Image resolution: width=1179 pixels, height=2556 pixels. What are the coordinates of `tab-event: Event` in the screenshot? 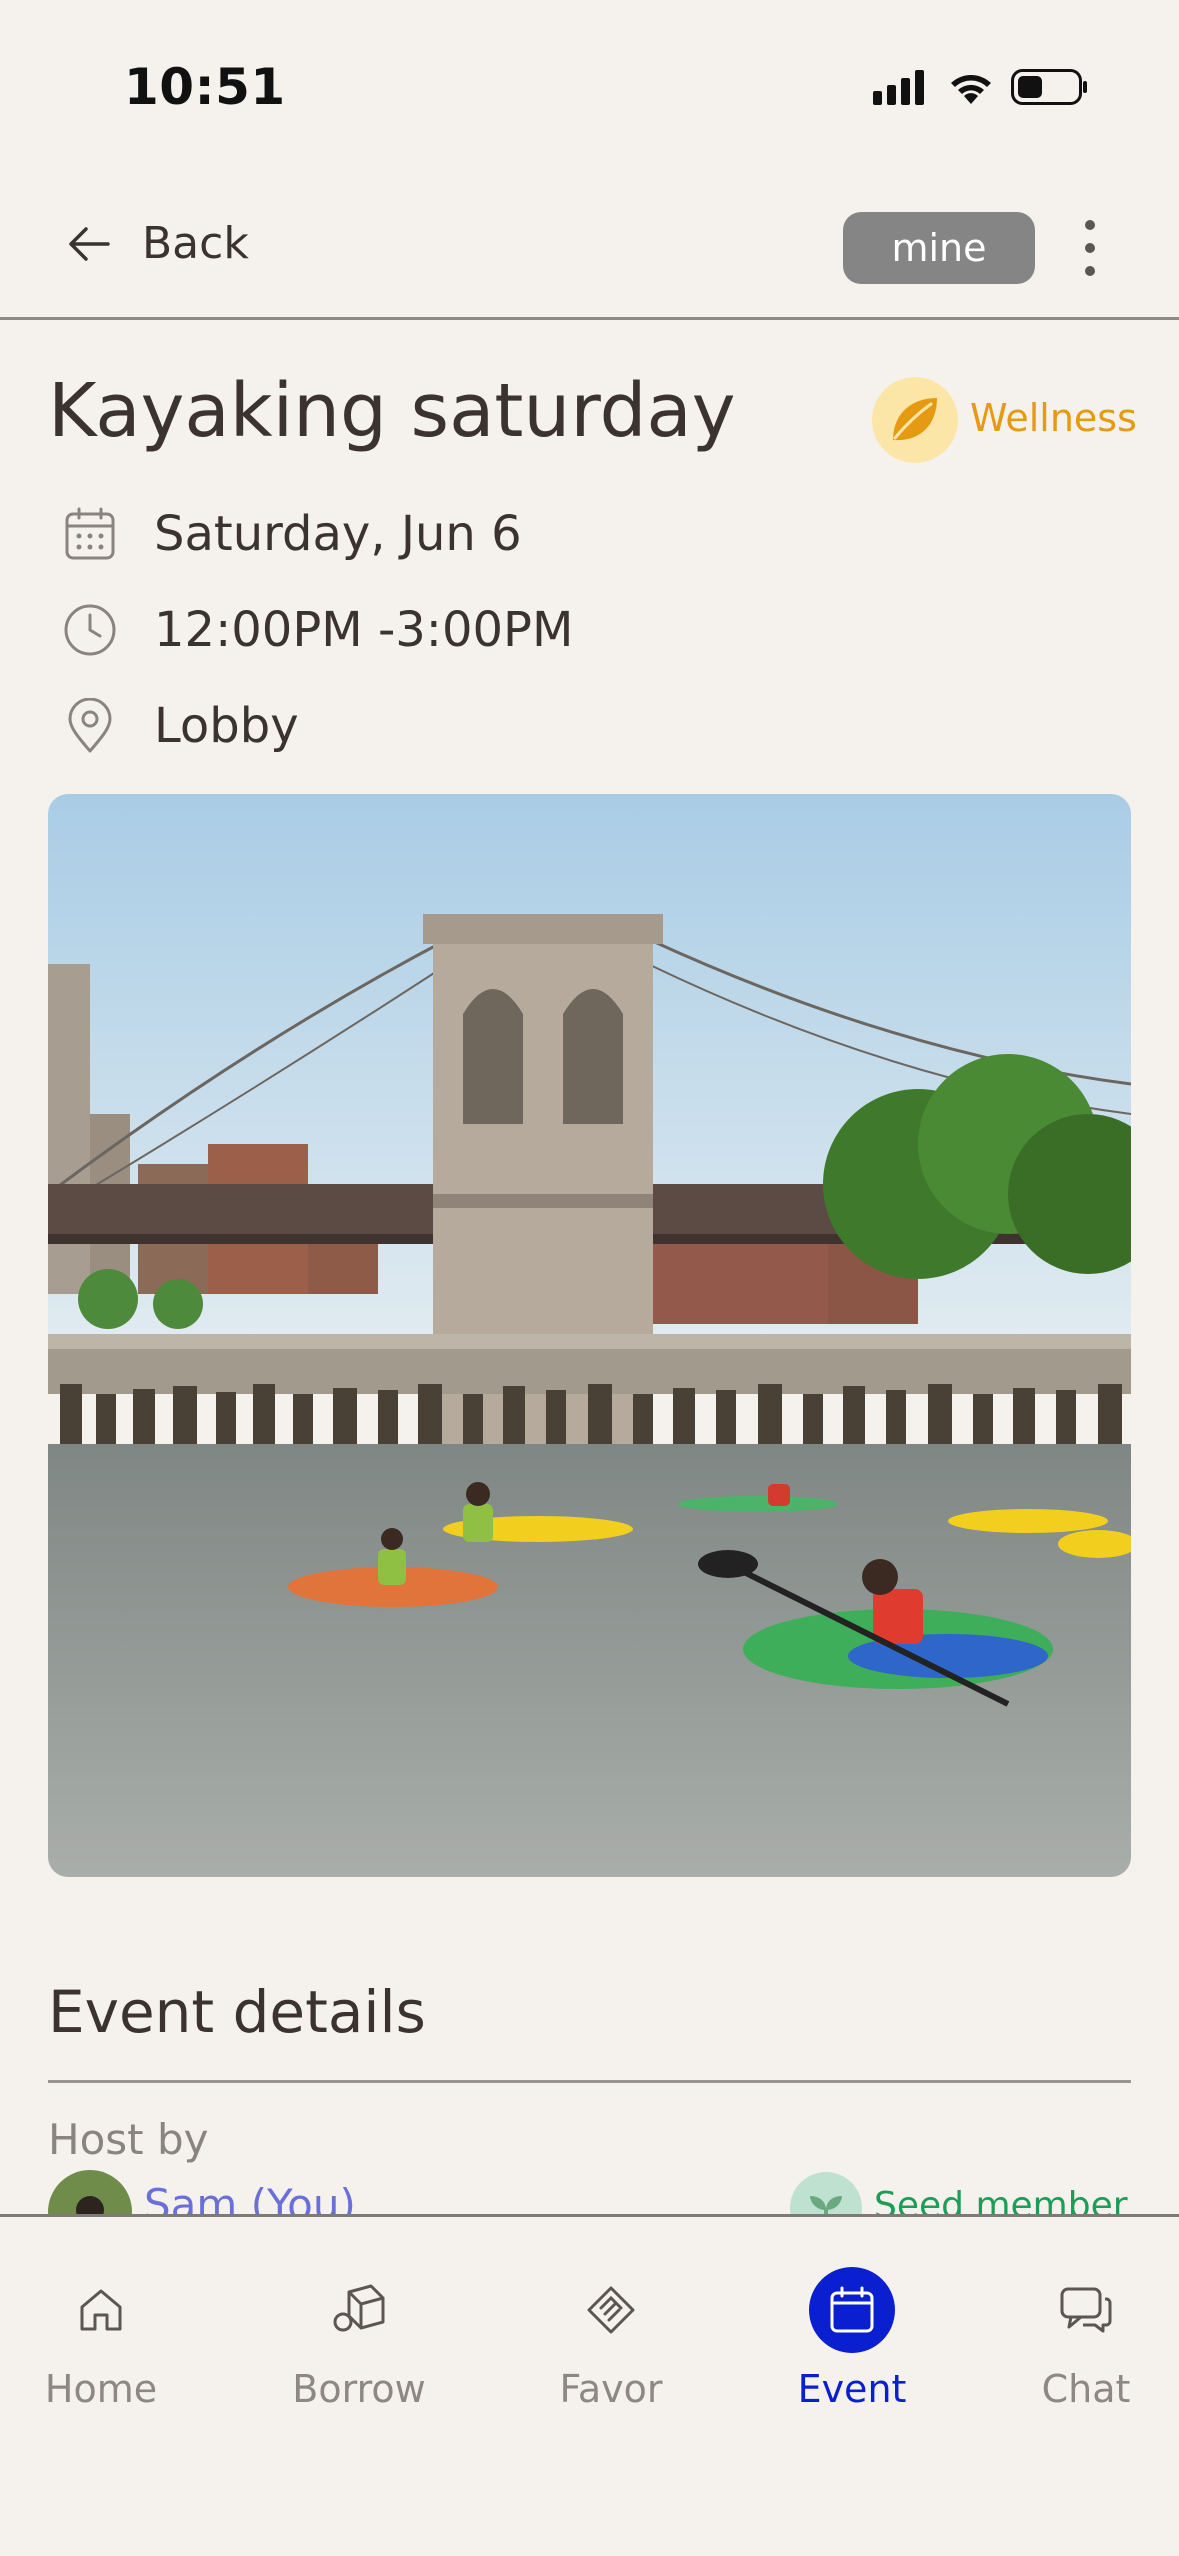 It's located at (852, 2339).